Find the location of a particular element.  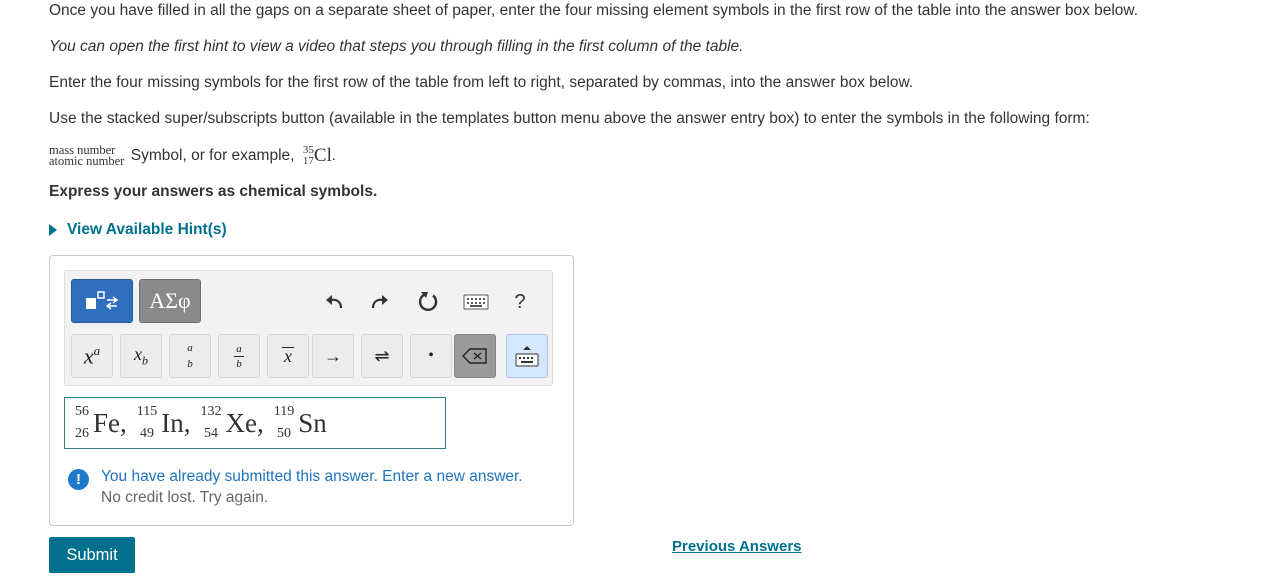

isotope-mass-number: 115 is located at coordinates (147, 411).